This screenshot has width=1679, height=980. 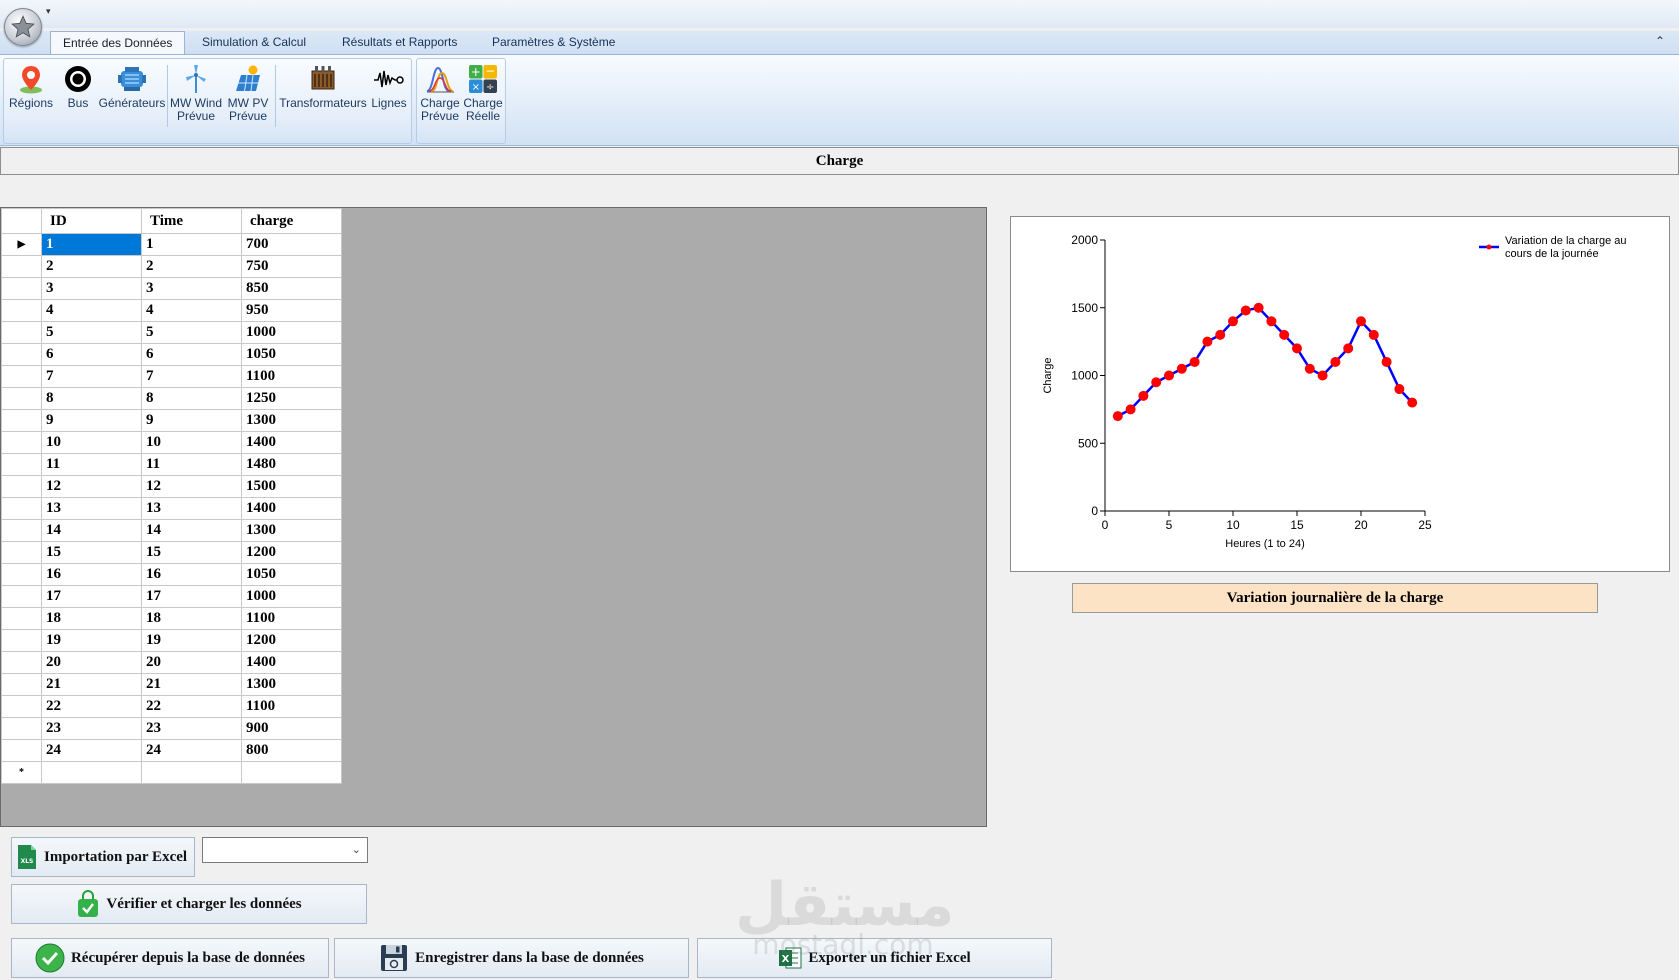 I want to click on table-row: 6 6 1050, so click(x=171, y=354).